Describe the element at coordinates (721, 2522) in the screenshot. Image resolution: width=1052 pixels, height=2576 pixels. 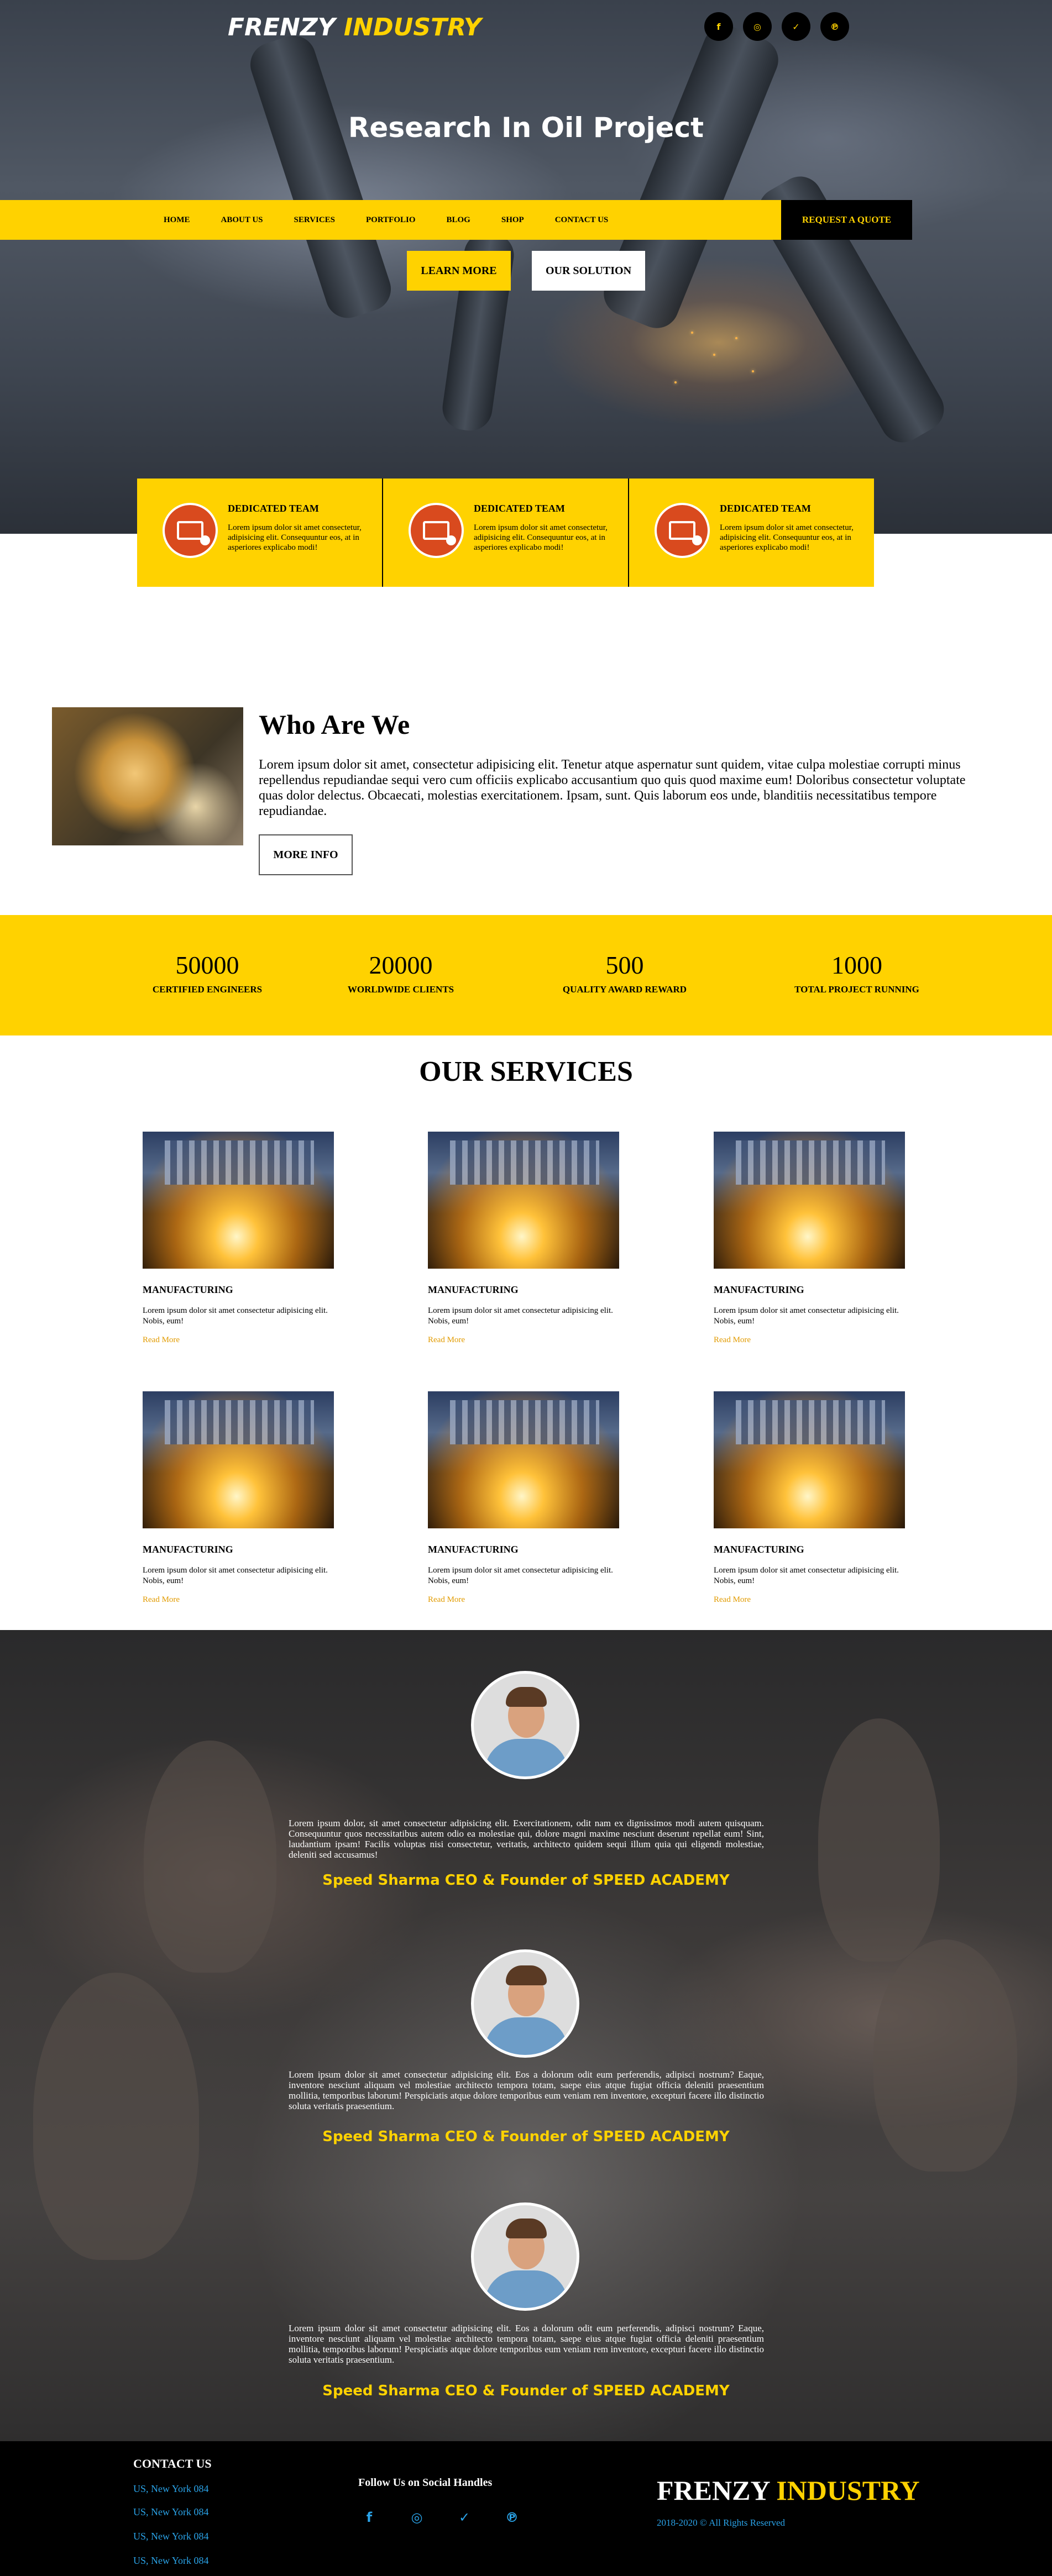
I see `footer-copyright: 2018-2020 © All Rights Reserved` at that location.